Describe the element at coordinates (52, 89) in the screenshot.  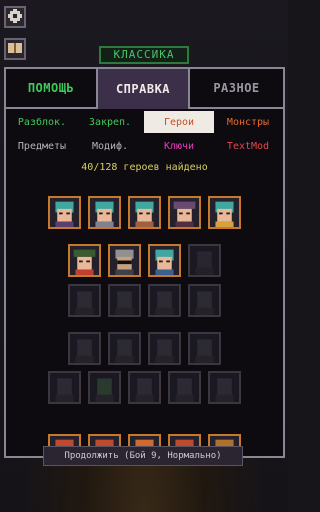
I see `tab-help: ПОМОЩЬ` at that location.